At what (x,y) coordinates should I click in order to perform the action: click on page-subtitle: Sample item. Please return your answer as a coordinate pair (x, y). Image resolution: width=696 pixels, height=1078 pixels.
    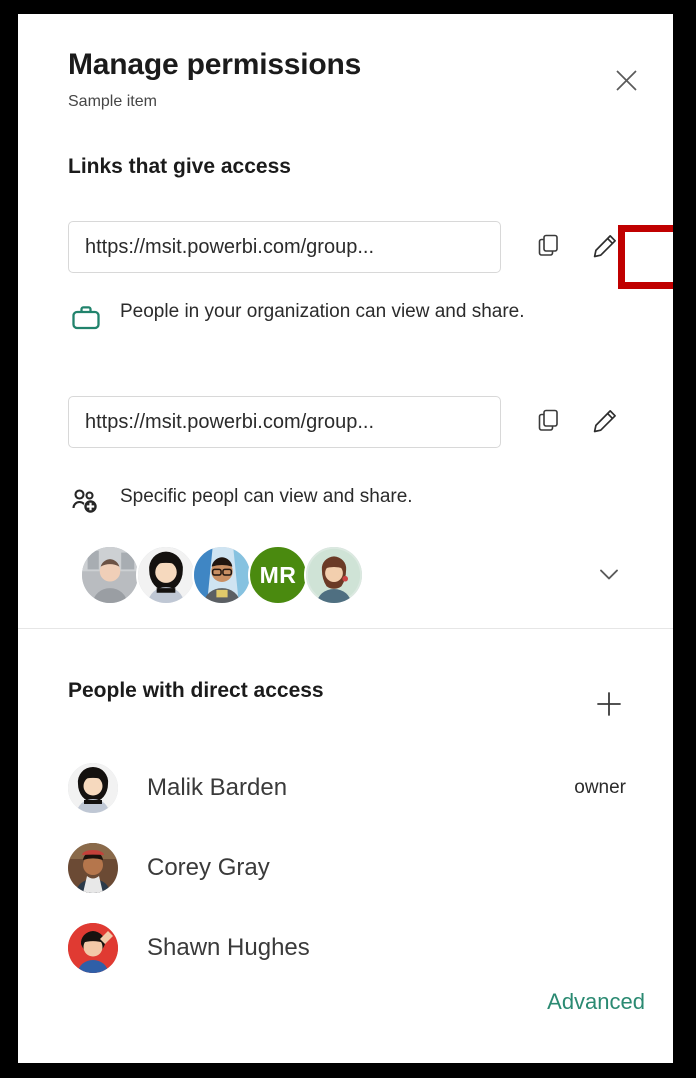
    Looking at the image, I should click on (112, 101).